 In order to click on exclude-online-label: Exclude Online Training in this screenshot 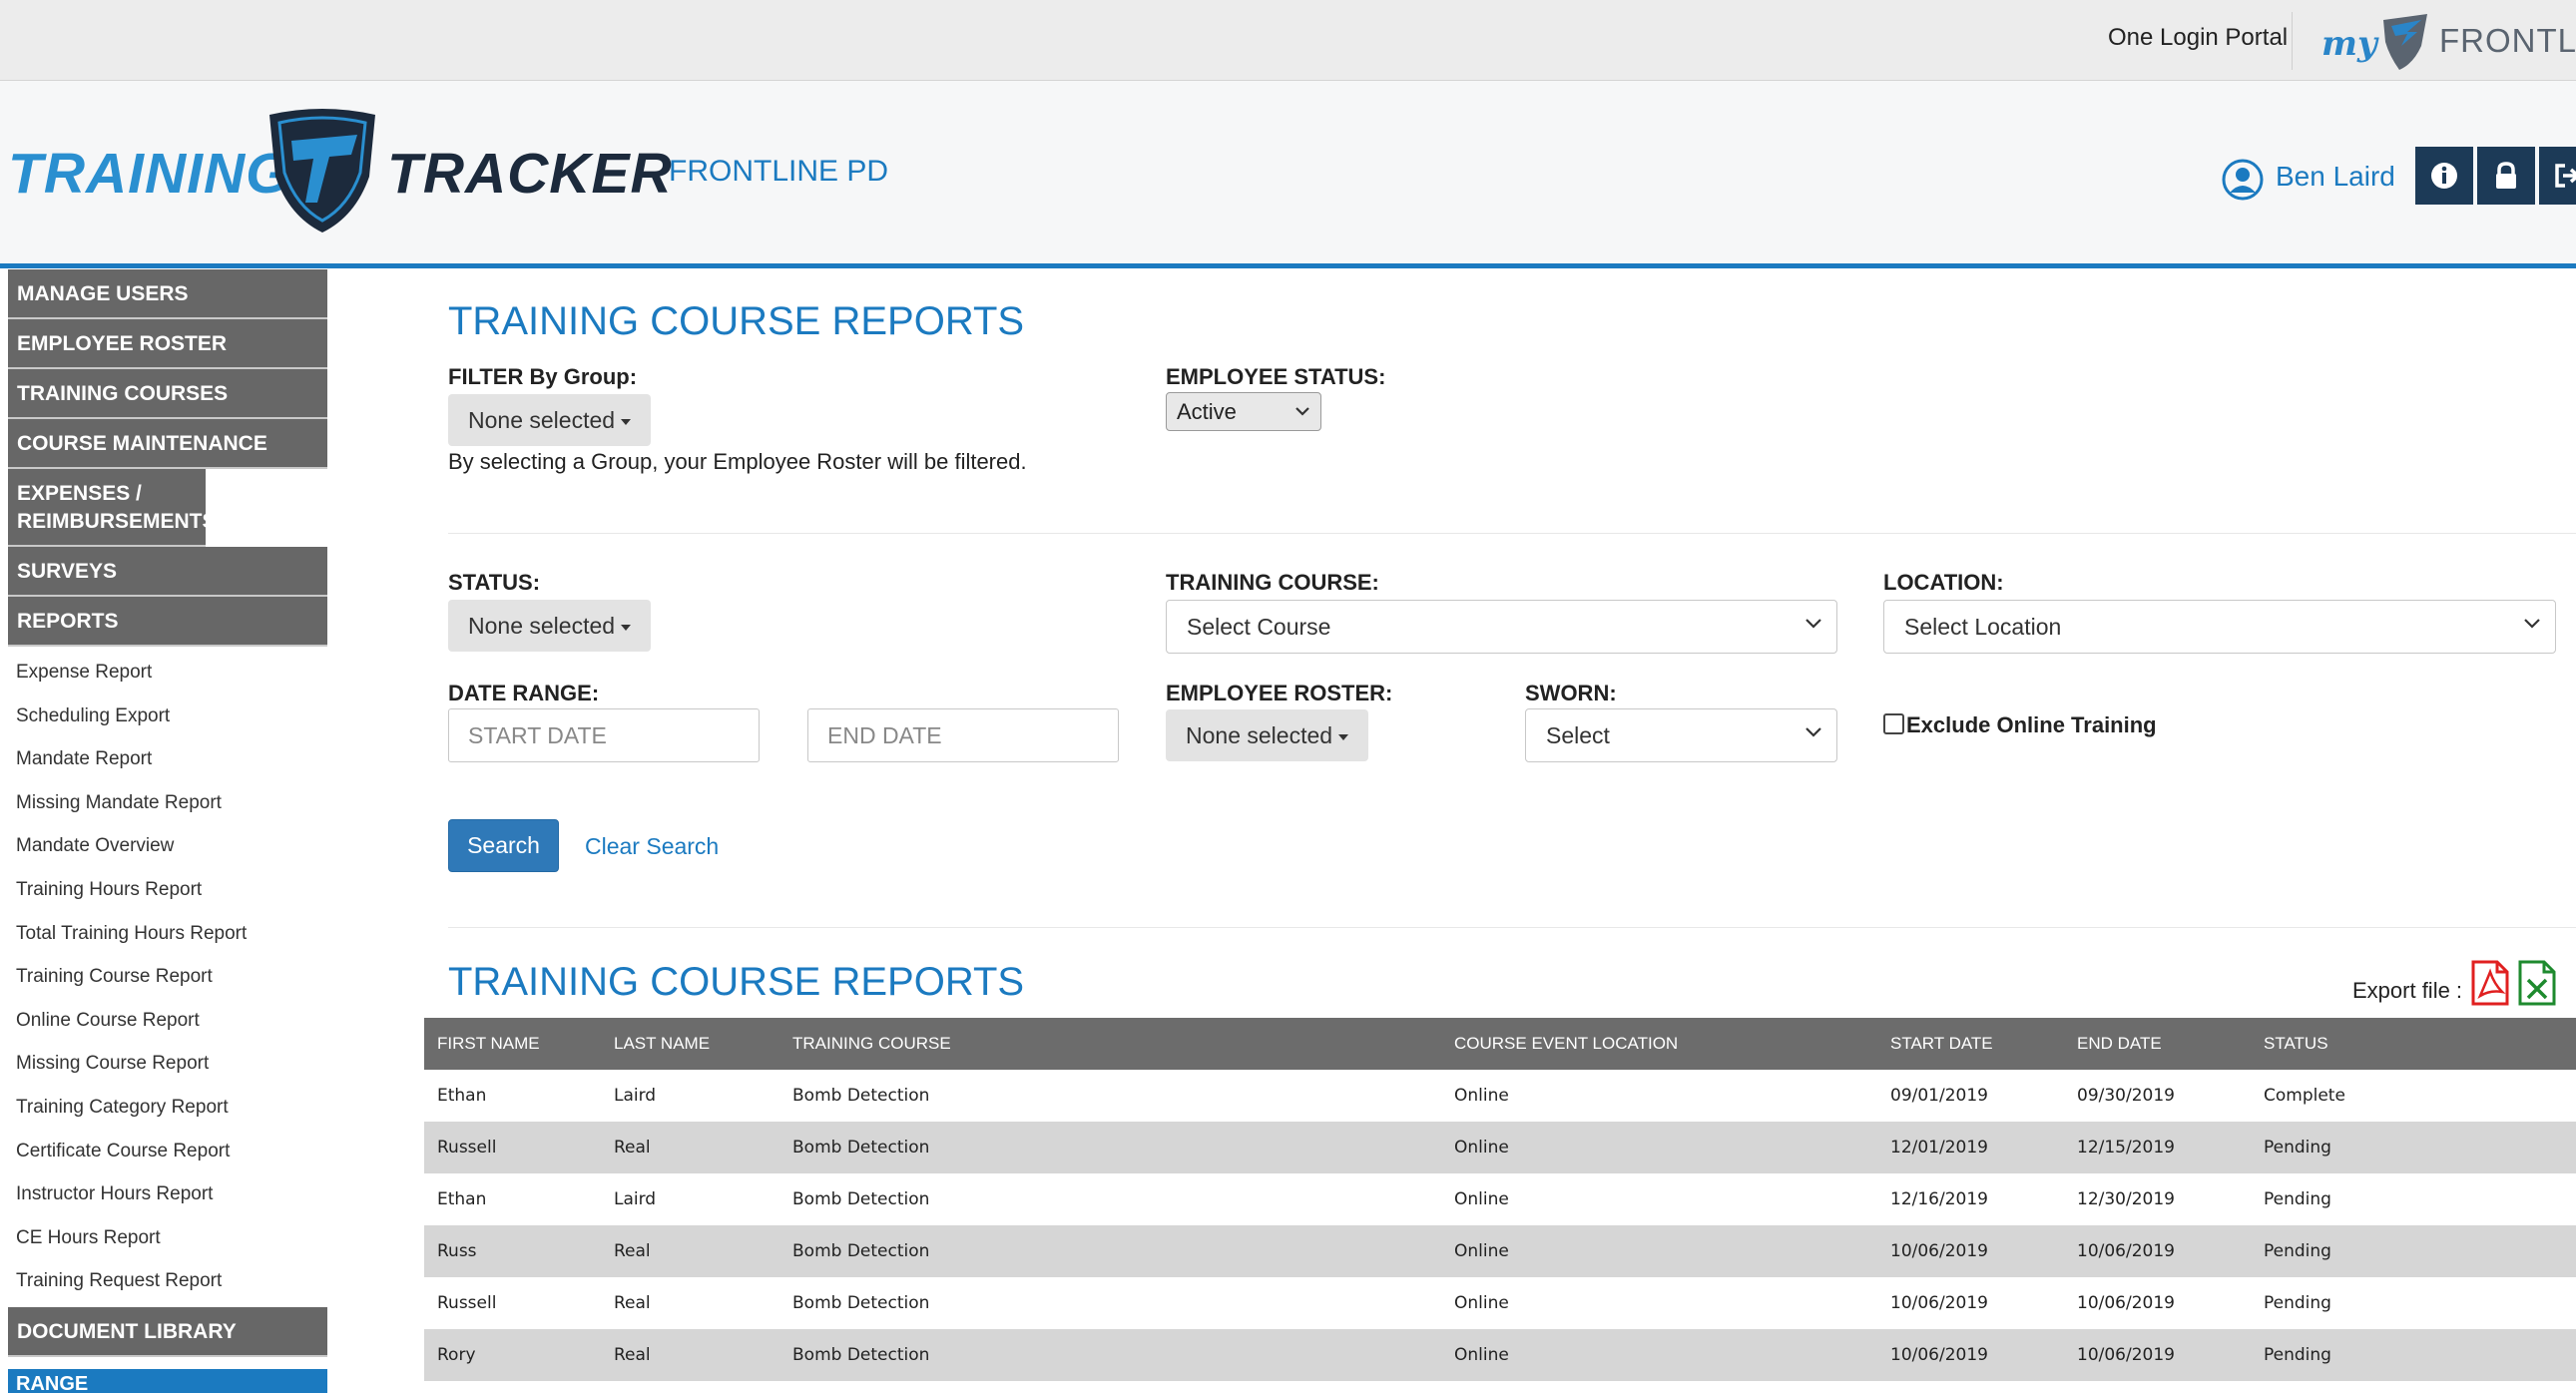, I will do `click(2032, 724)`.